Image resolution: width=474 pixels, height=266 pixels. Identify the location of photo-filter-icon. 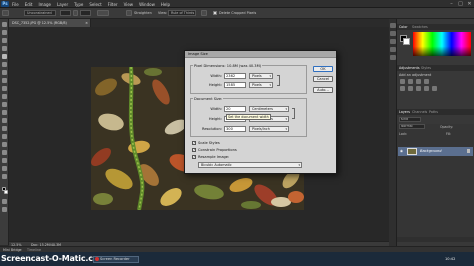
(434, 88).